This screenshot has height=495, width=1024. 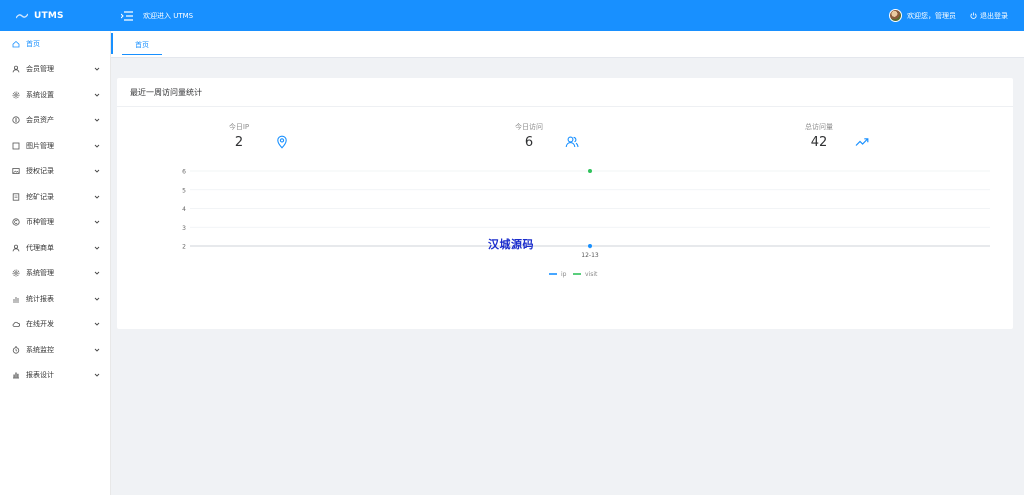 I want to click on sidebar-item-label: 图片管理, so click(x=40, y=145).